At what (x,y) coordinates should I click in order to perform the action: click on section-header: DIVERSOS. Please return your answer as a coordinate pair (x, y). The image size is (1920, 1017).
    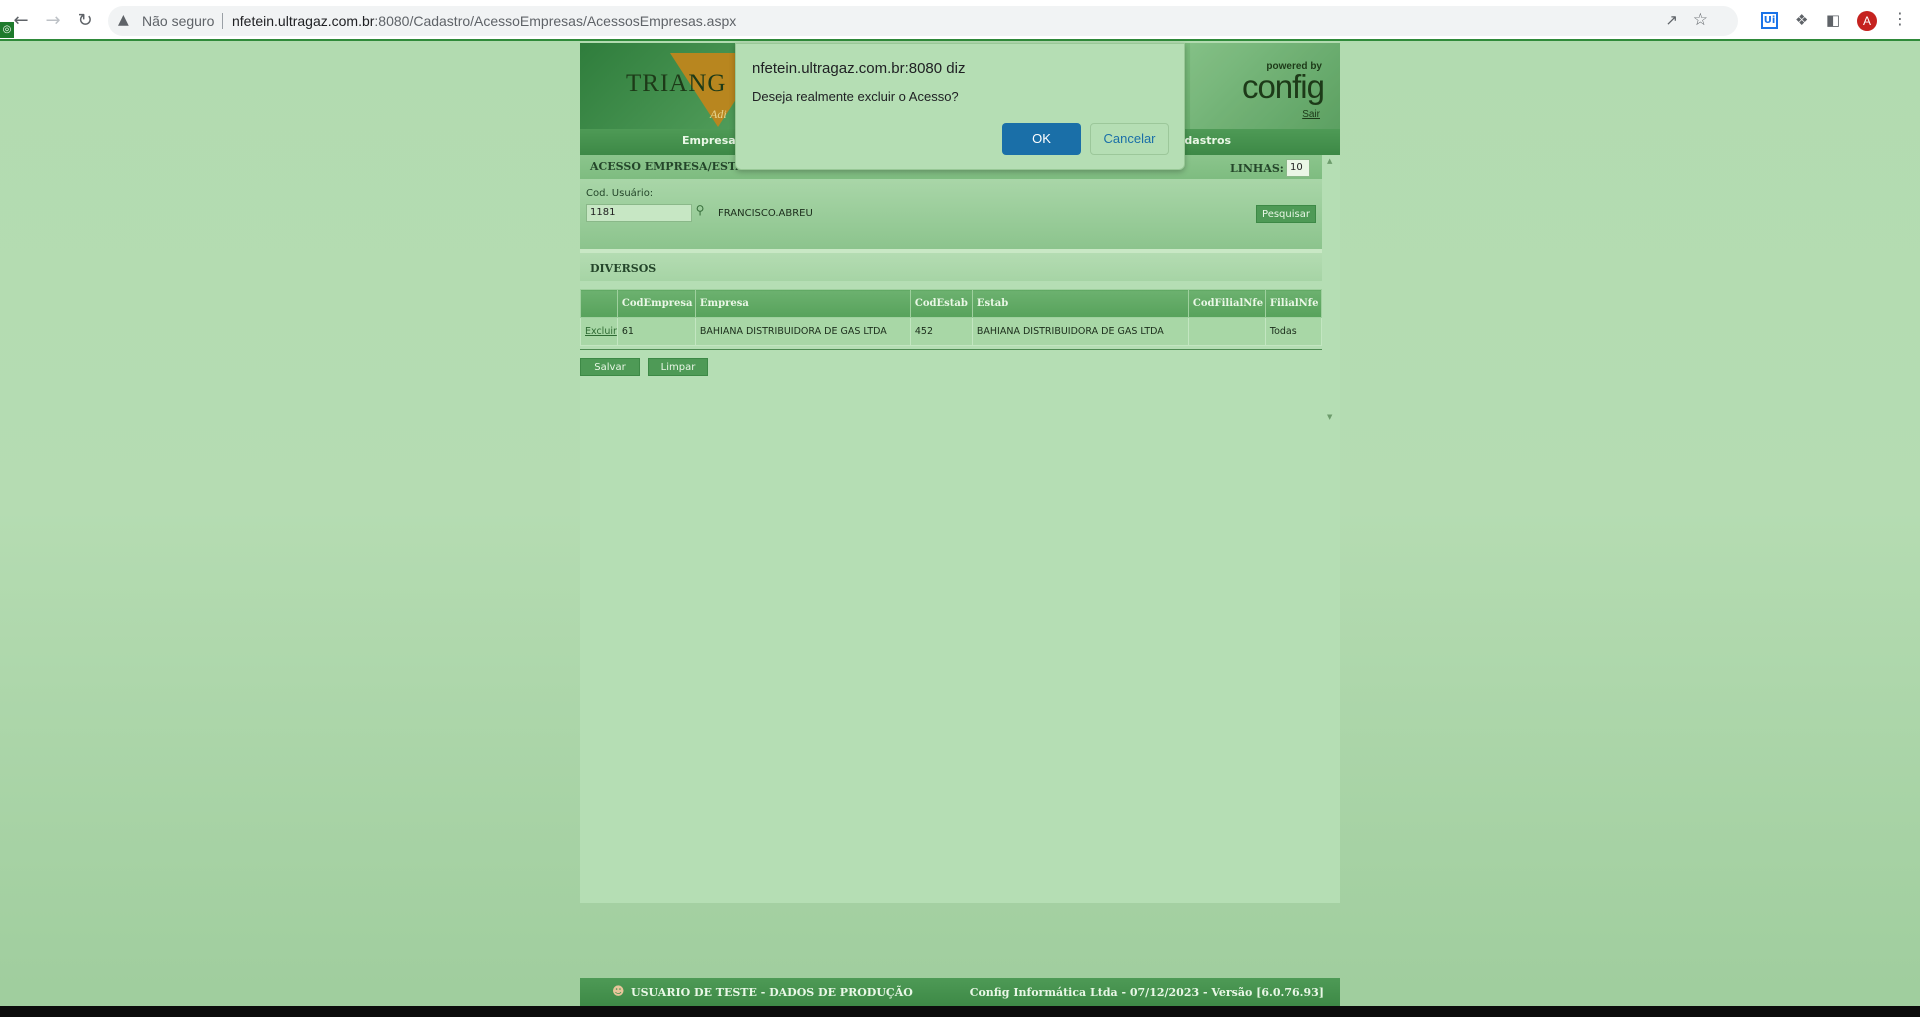
    Looking at the image, I should click on (951, 267).